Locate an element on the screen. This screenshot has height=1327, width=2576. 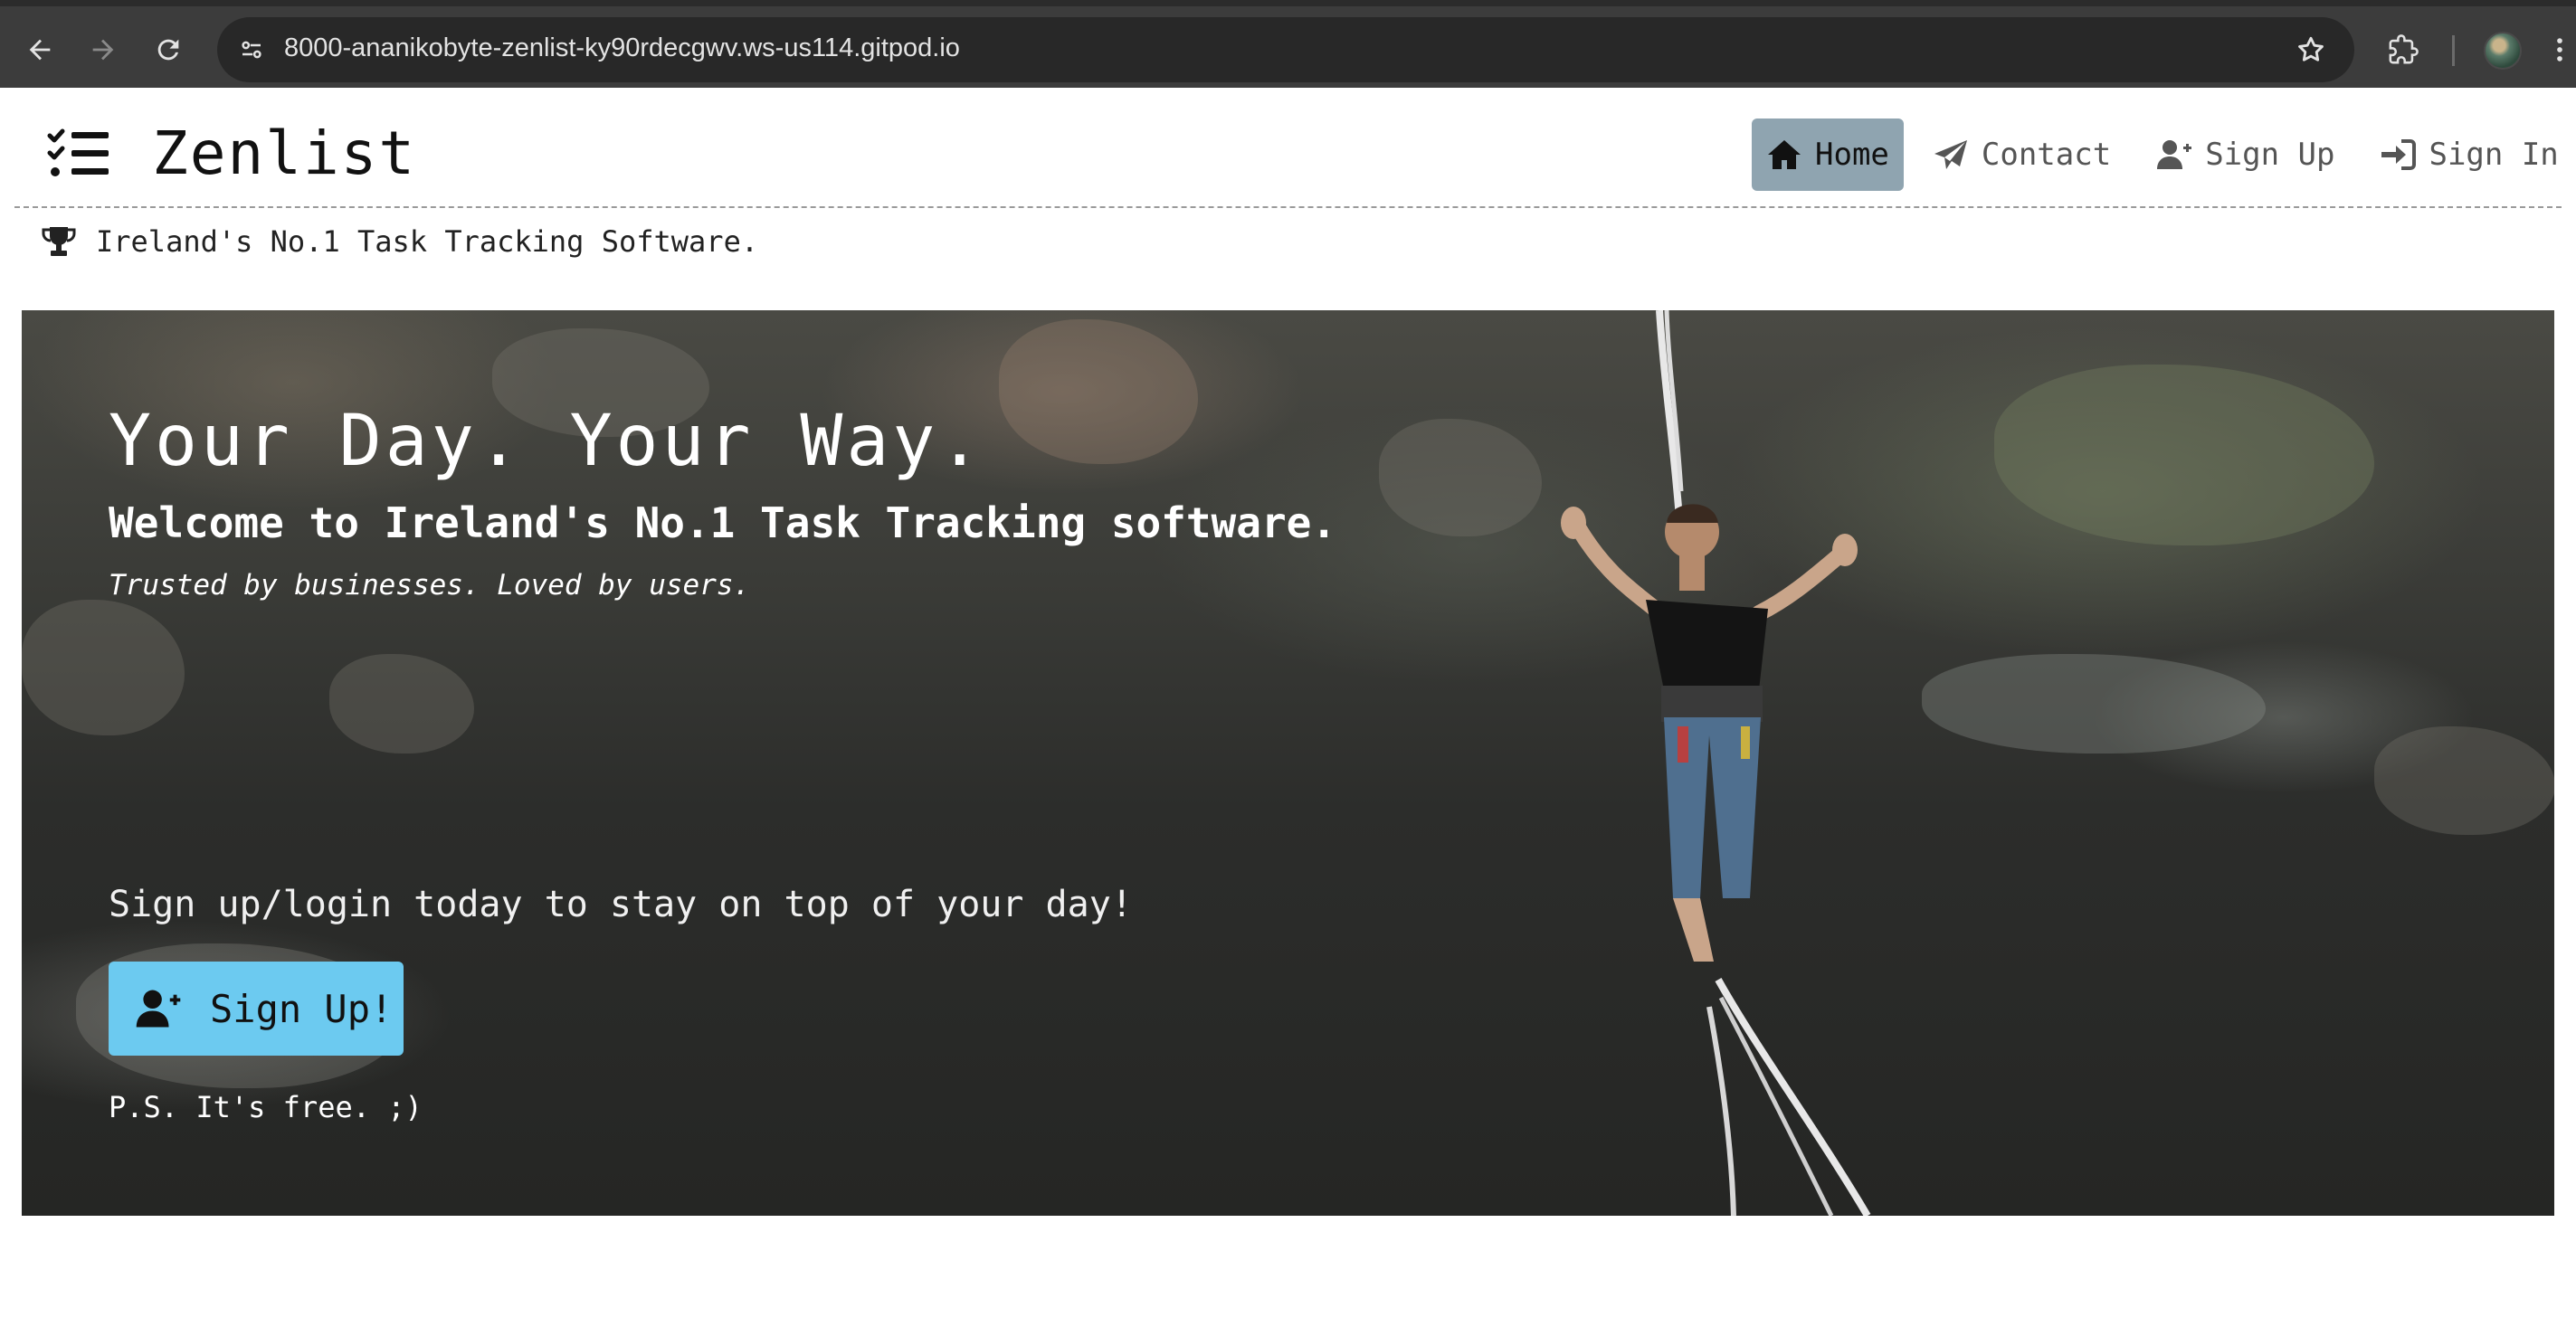
menu-icon is located at coordinates (2559, 50).